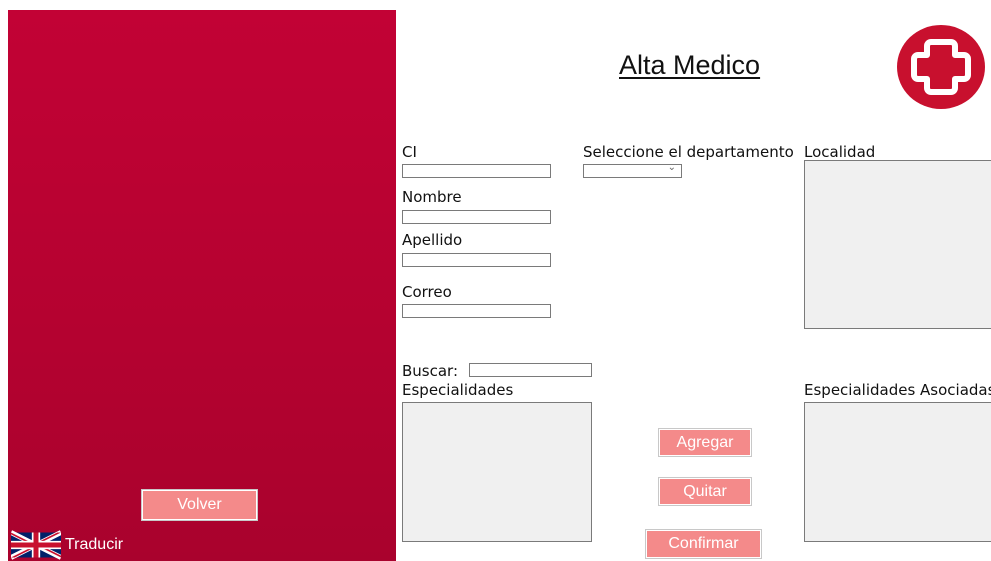 The image size is (991, 561). What do you see at coordinates (430, 371) in the screenshot?
I see `buscar-label: Buscar:` at bounding box center [430, 371].